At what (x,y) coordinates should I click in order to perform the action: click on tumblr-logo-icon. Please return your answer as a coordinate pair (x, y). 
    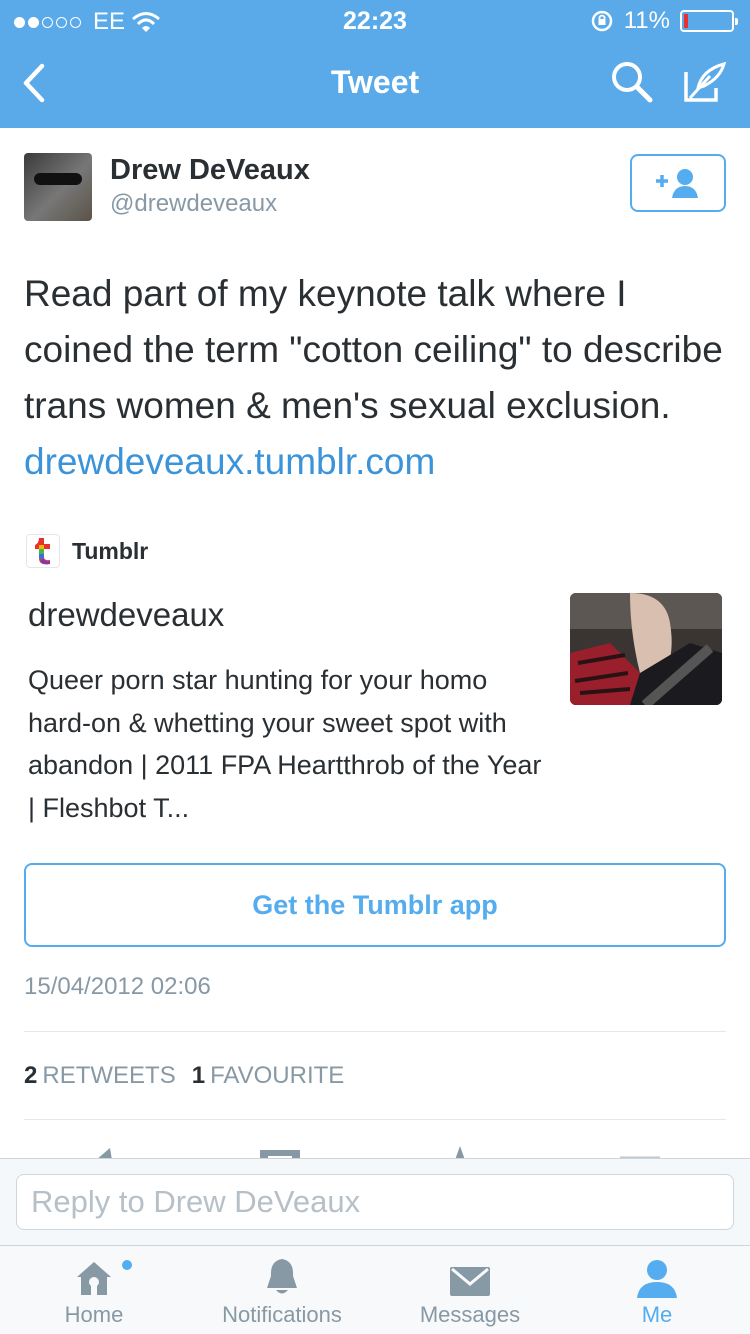
    Looking at the image, I should click on (43, 551).